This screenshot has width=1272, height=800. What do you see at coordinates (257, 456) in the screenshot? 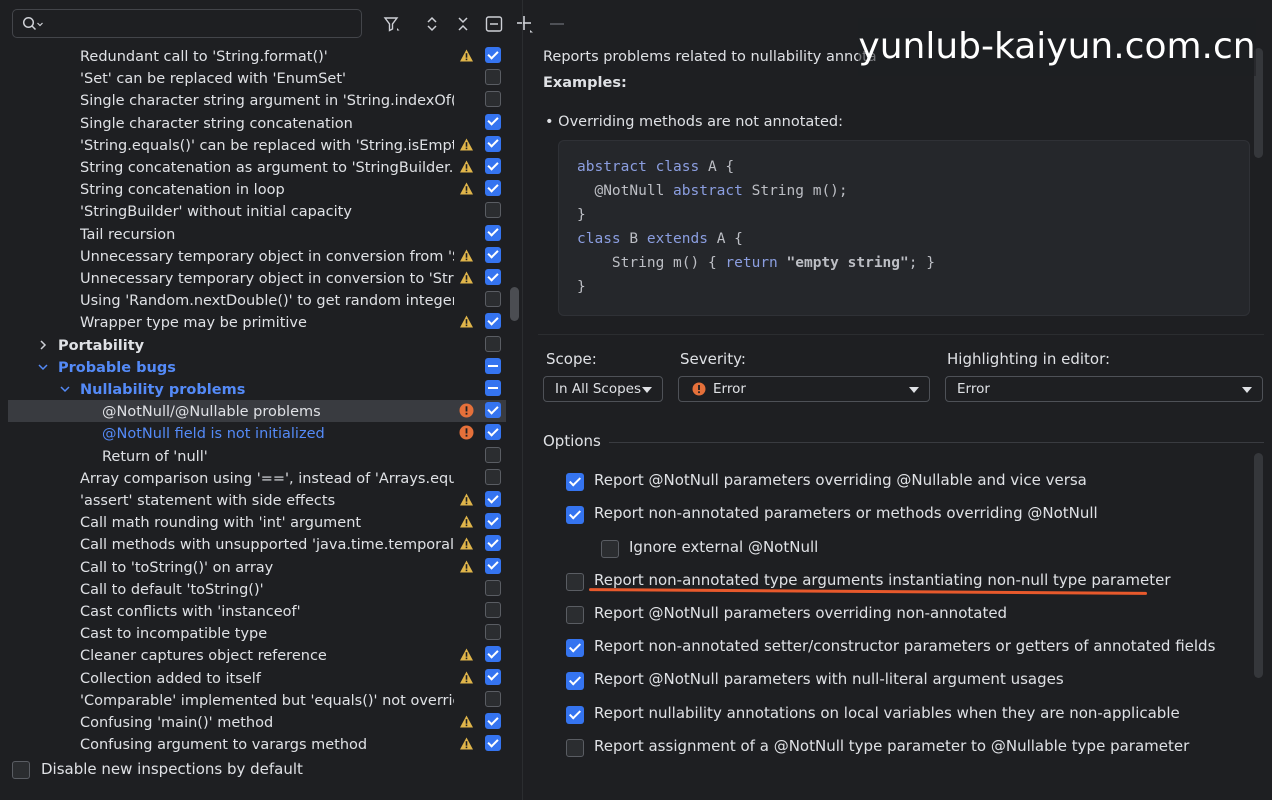
I see `tree-row: Return of 'null'` at bounding box center [257, 456].